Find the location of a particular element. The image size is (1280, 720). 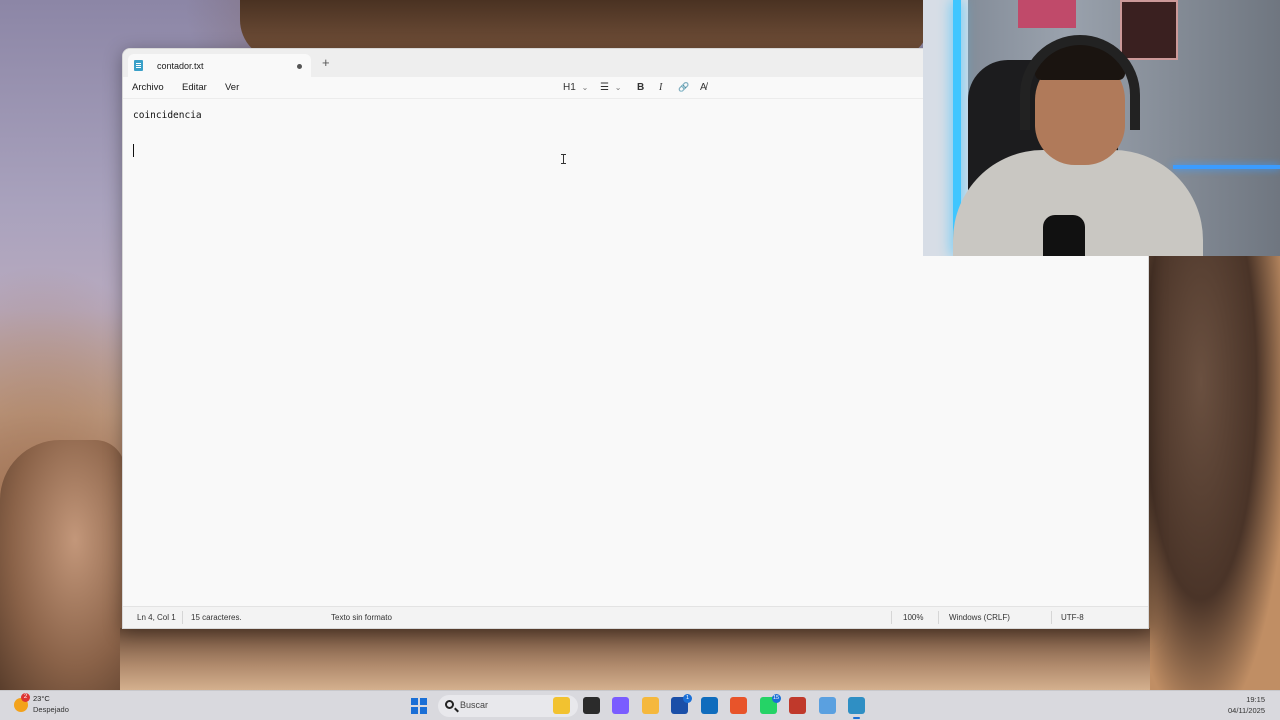

firefox-icon is located at coordinates (738, 705).